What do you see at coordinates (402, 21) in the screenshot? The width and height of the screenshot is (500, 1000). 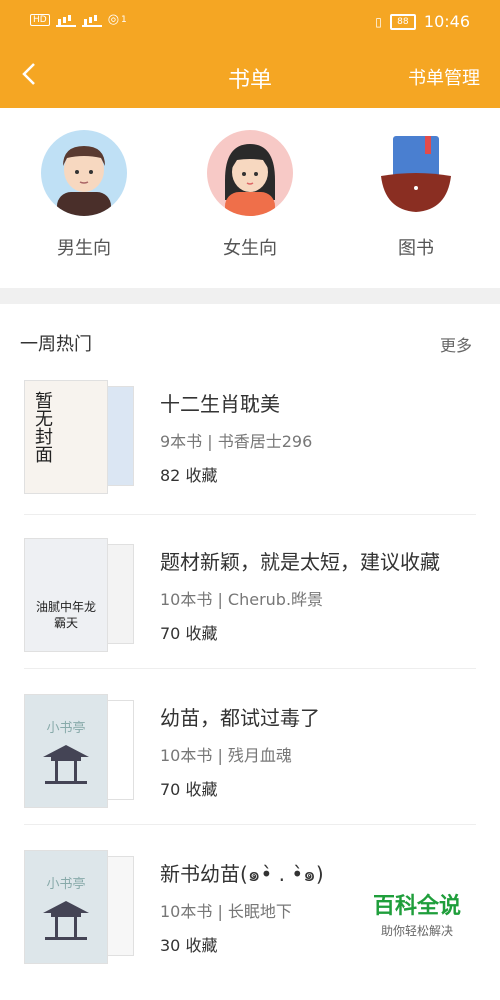 I see `battery-icon: 88` at bounding box center [402, 21].